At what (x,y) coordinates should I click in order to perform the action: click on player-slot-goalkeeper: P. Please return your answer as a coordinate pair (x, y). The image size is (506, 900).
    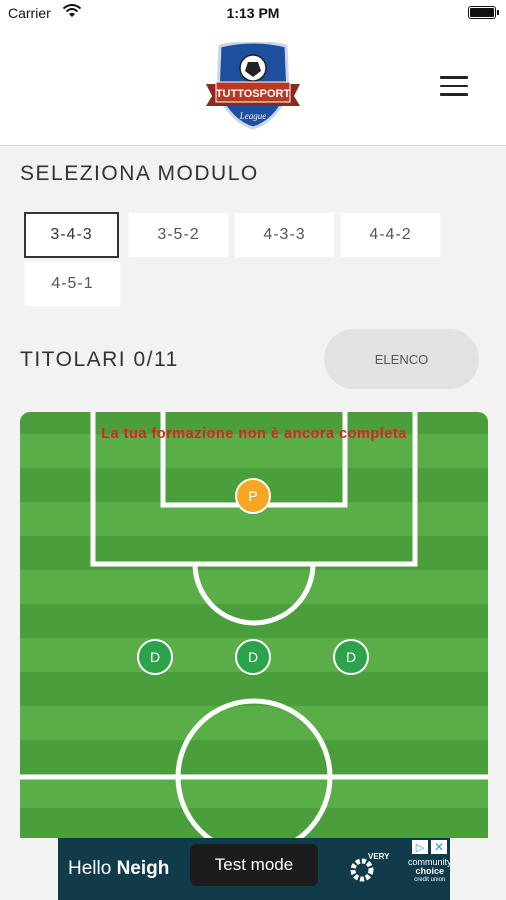
    Looking at the image, I should click on (253, 496).